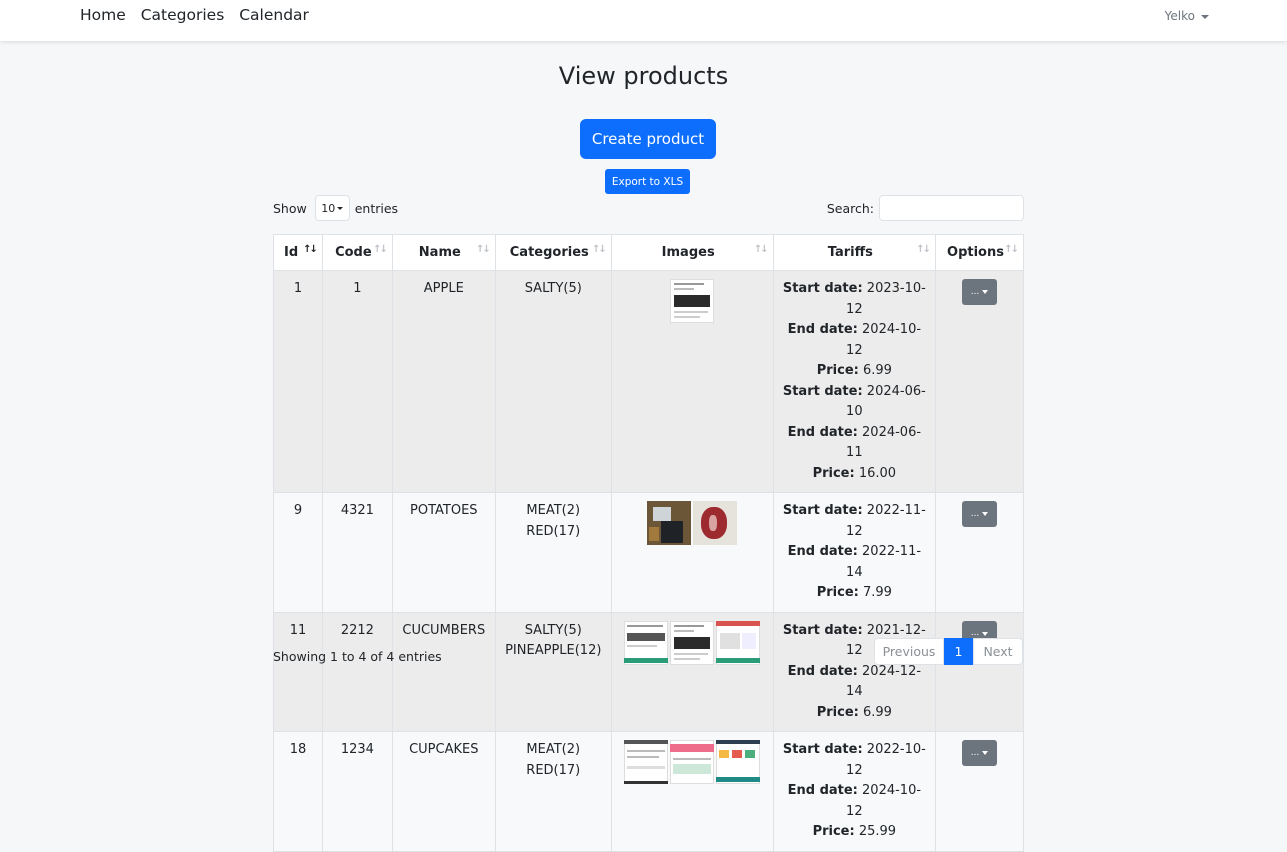 This screenshot has width=1287, height=852. What do you see at coordinates (648, 139) in the screenshot?
I see `create-product-button: Create product` at bounding box center [648, 139].